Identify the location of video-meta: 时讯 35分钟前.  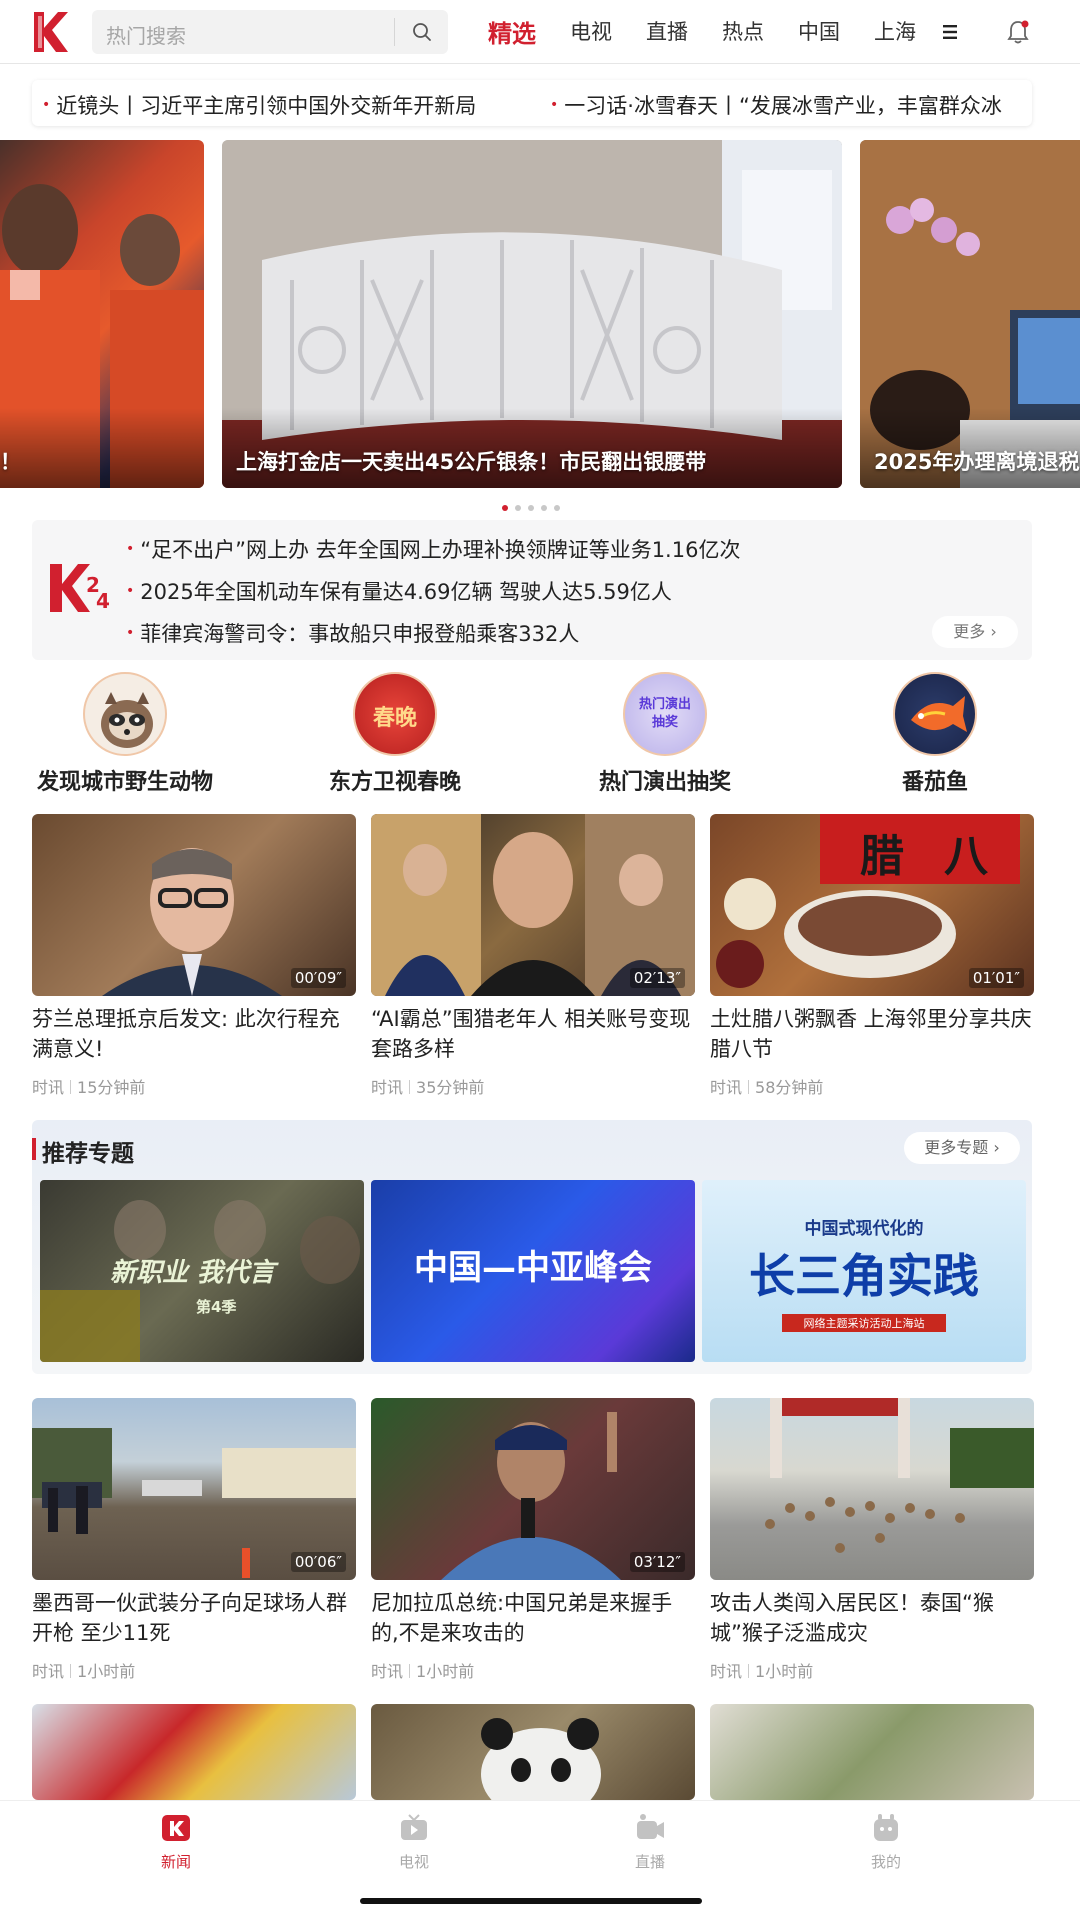
(533, 1086).